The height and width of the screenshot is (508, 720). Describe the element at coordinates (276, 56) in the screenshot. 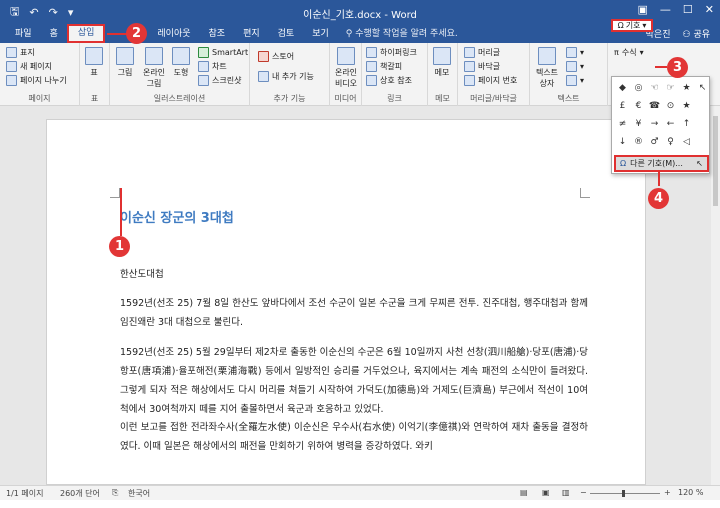

I see `store-button: 스토어` at that location.